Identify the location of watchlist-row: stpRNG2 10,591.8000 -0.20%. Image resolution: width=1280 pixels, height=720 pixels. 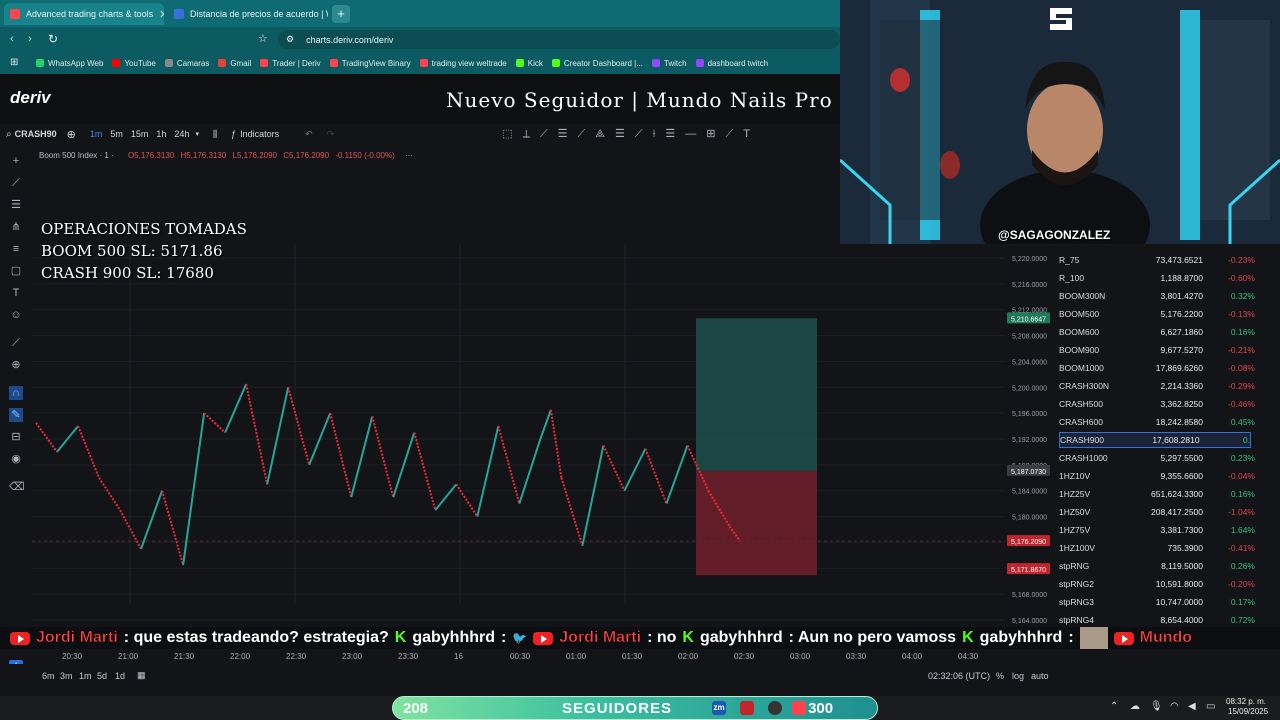
(1157, 584).